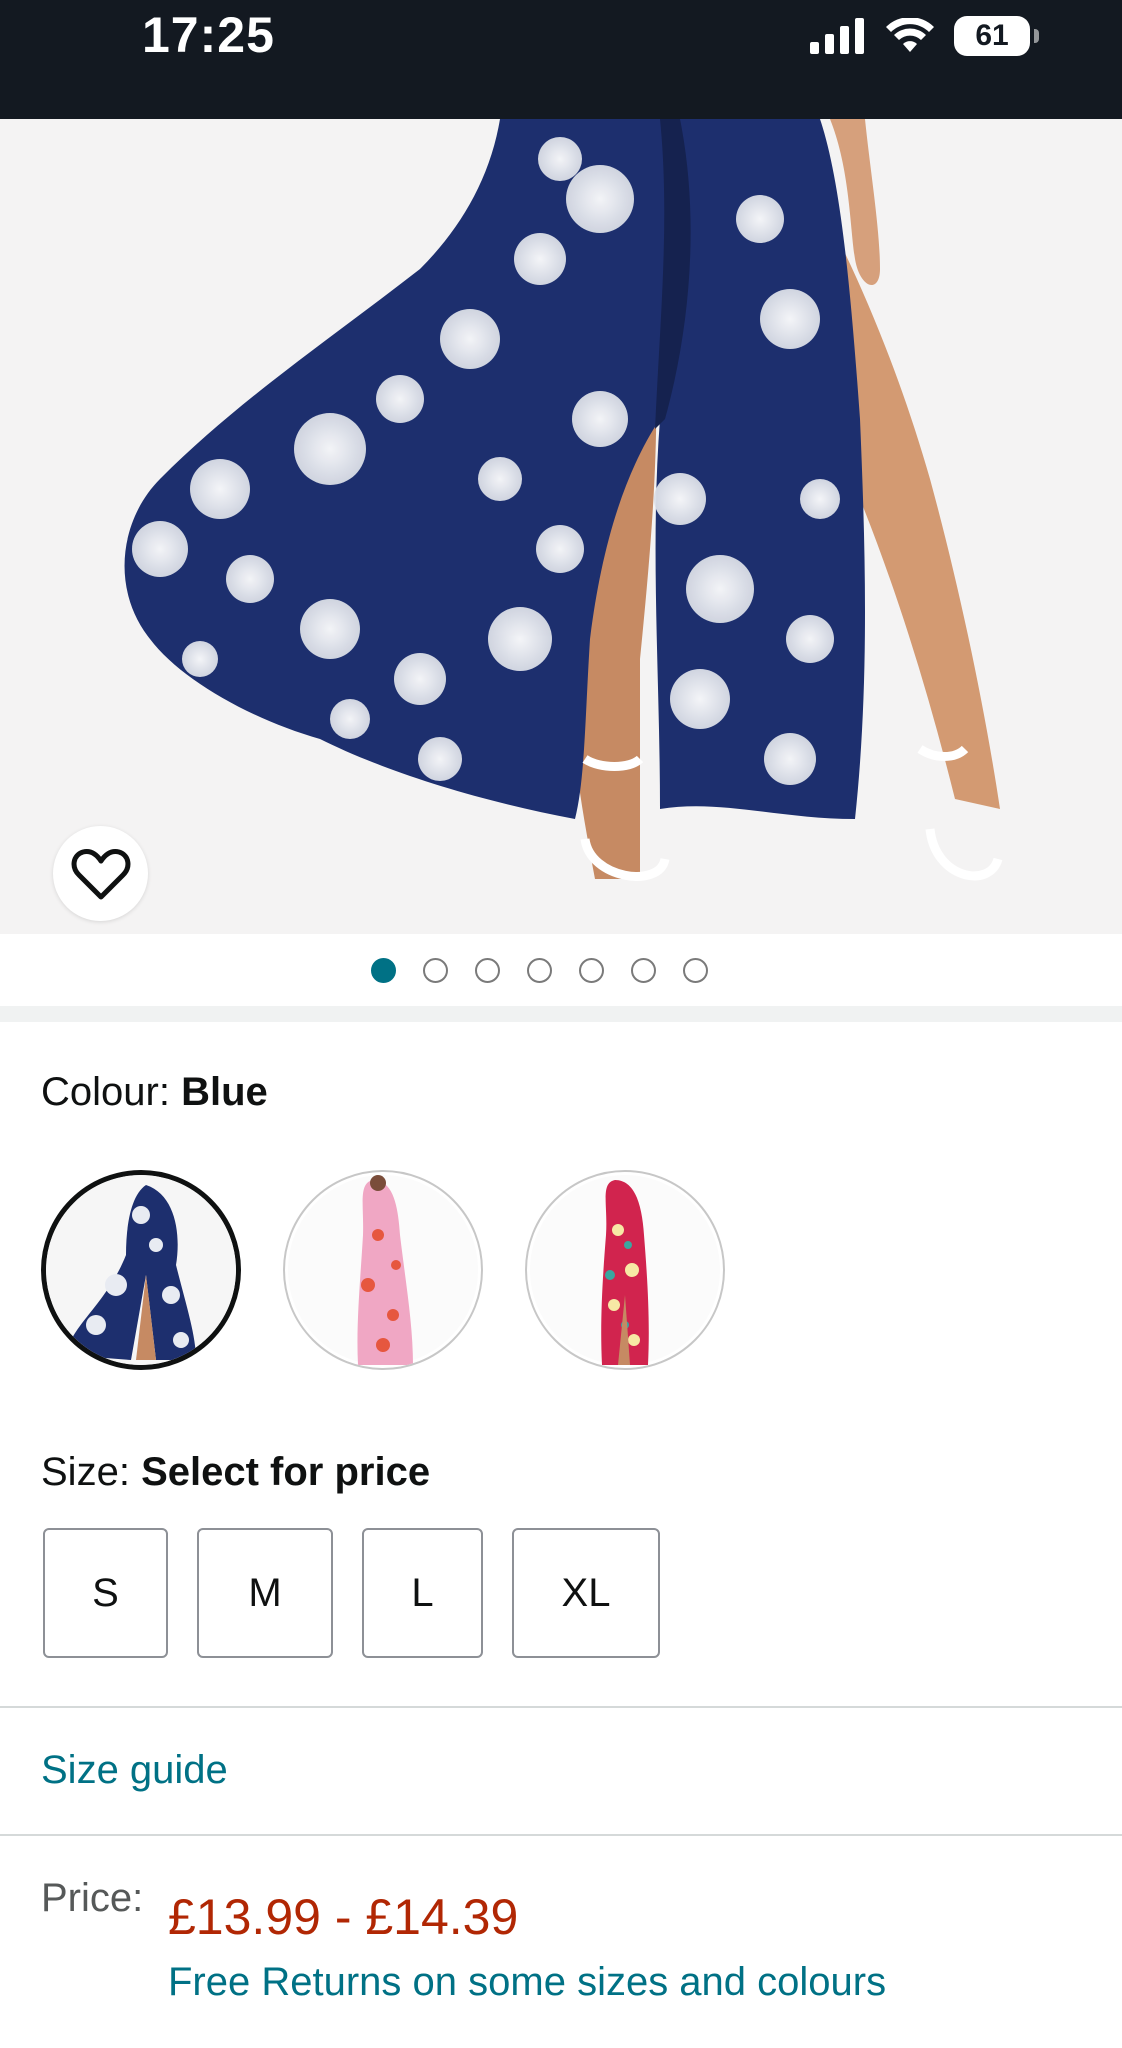 The height and width of the screenshot is (2048, 1122). Describe the element at coordinates (586, 1593) in the screenshot. I see `size-button-xl: XL` at that location.